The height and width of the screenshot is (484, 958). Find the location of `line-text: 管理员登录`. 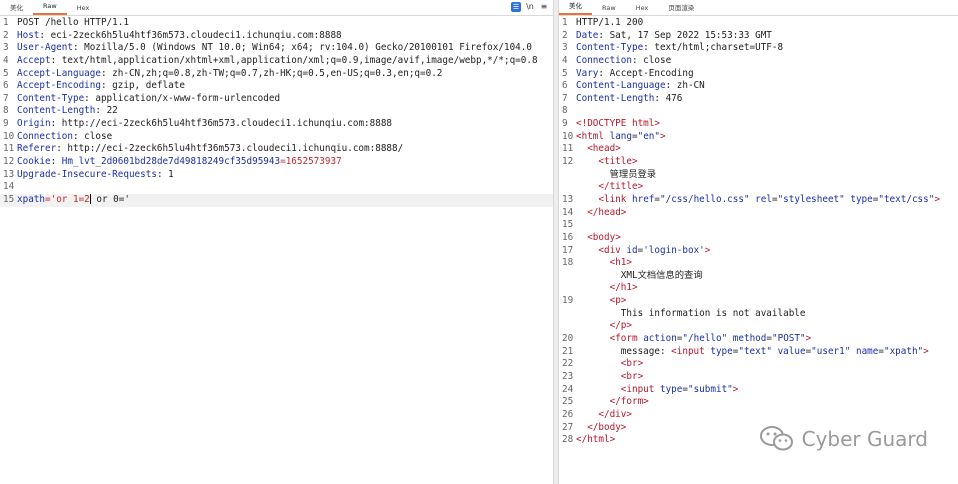

line-text: 管理员登录 is located at coordinates (616, 175).